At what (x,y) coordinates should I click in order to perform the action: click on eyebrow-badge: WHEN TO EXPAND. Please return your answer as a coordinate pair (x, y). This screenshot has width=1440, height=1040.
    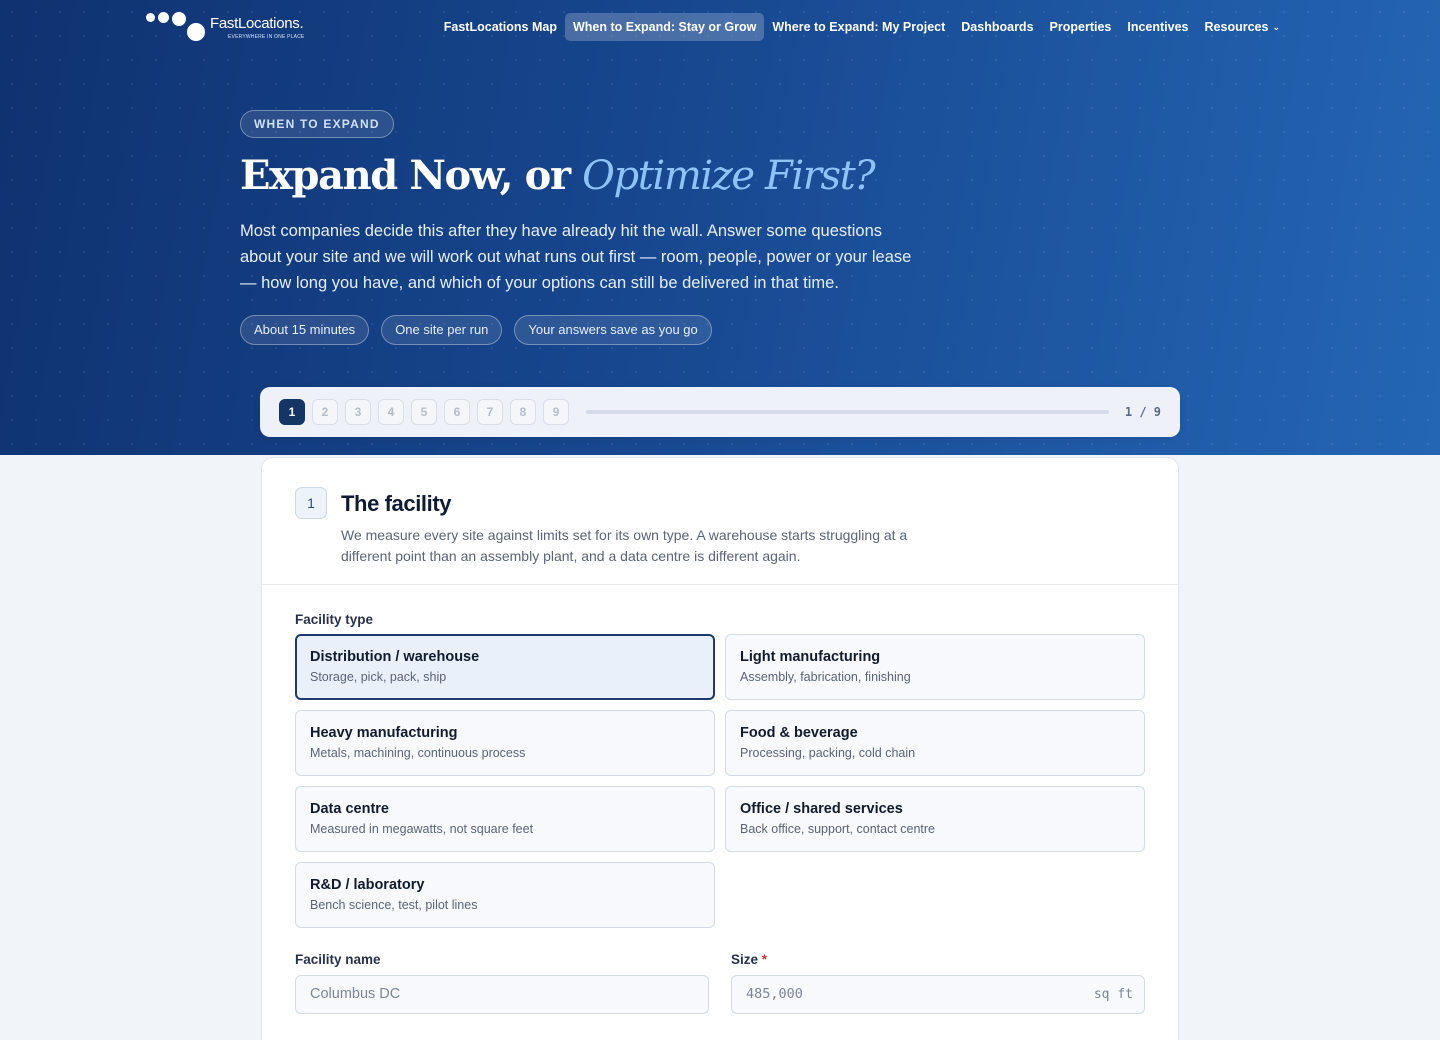
    Looking at the image, I should click on (317, 124).